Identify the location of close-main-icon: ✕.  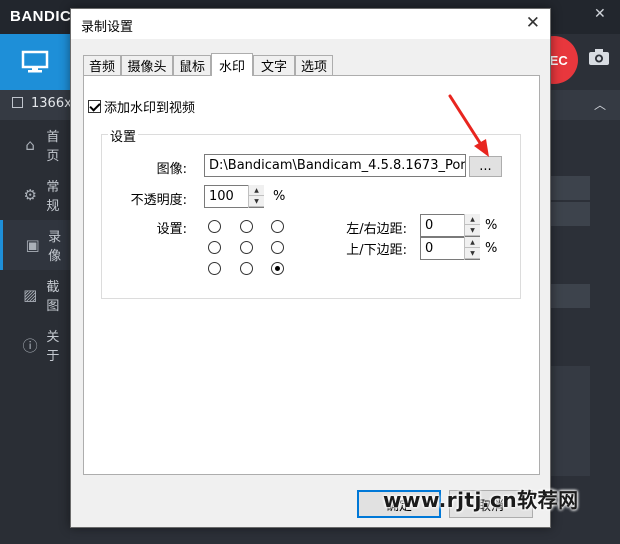
(600, 14).